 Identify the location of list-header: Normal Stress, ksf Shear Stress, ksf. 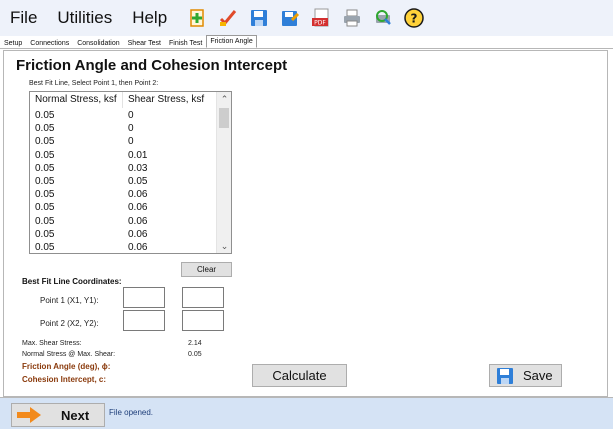
(123, 100).